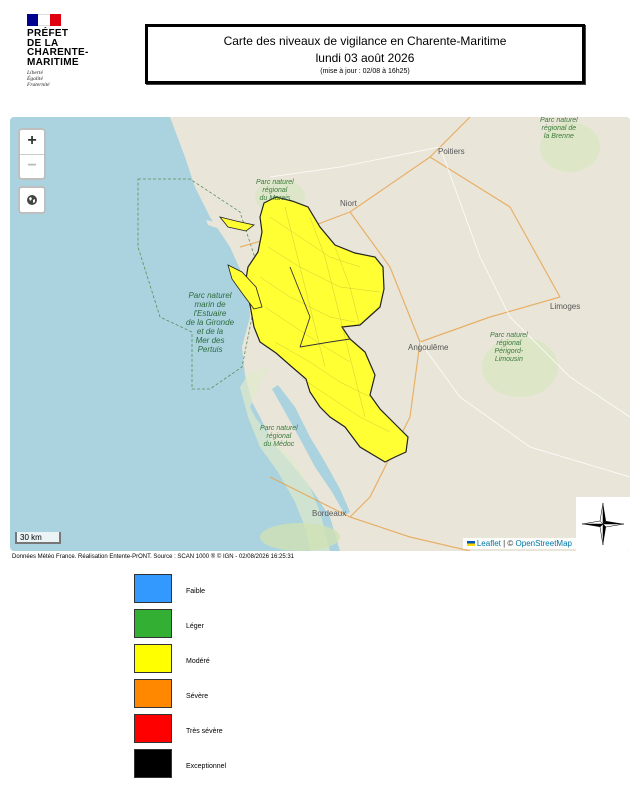 The image size is (630, 793). What do you see at coordinates (234, 764) in the screenshot?
I see `legend-item-exceptionnel: Exceptionnel` at bounding box center [234, 764].